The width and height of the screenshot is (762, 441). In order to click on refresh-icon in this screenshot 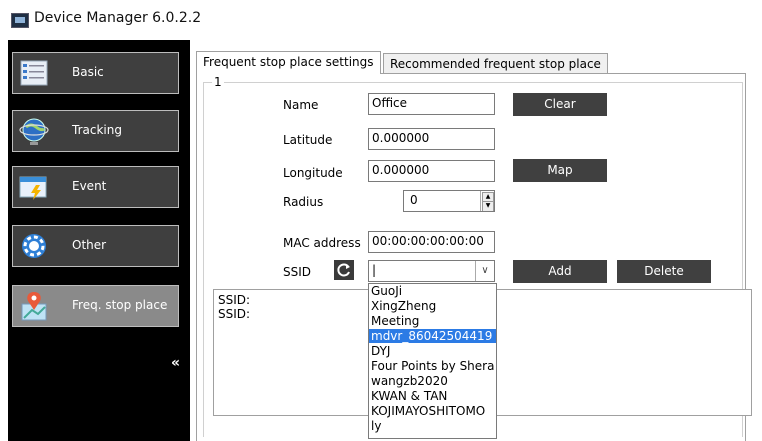, I will do `click(343, 270)`.